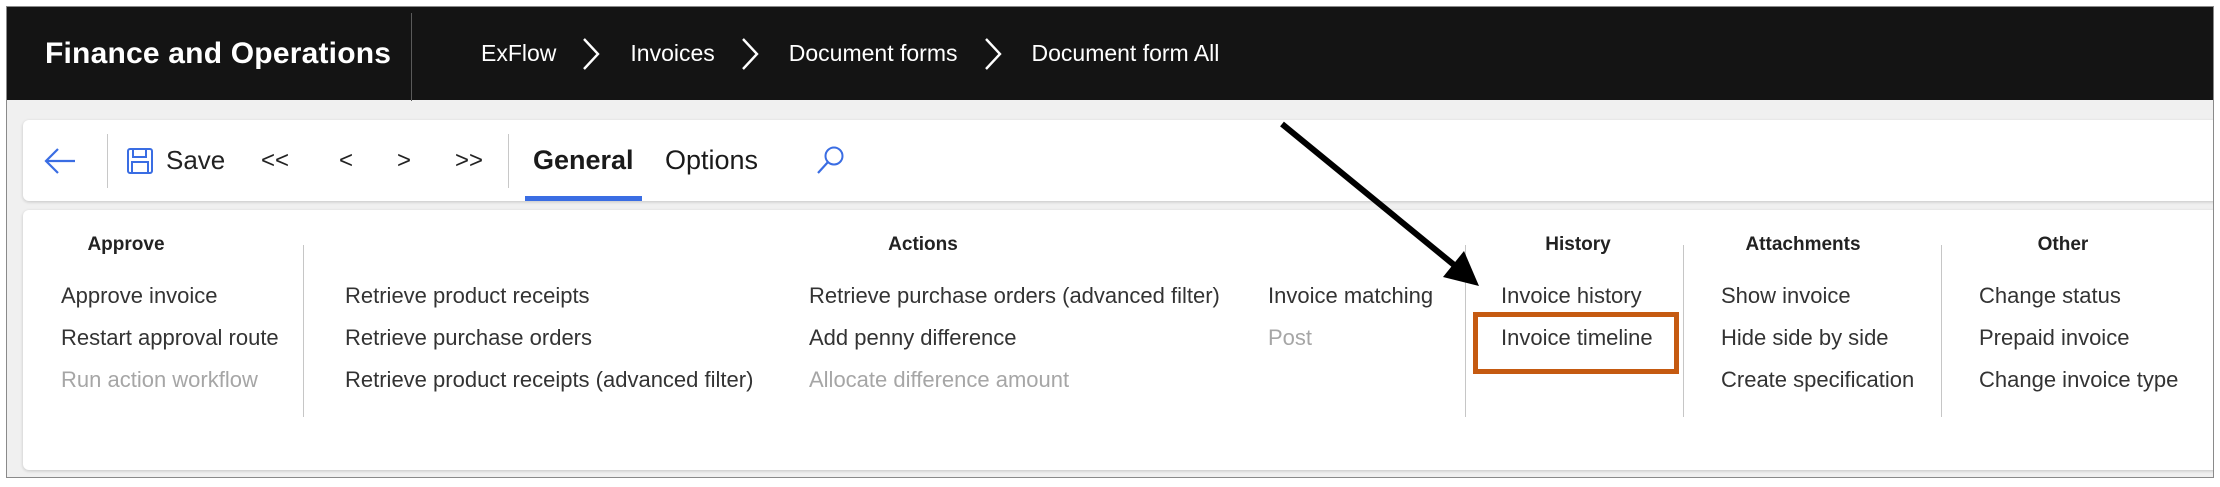 This screenshot has width=2220, height=487. I want to click on approve-invoice-button: Approve invoice, so click(139, 296).